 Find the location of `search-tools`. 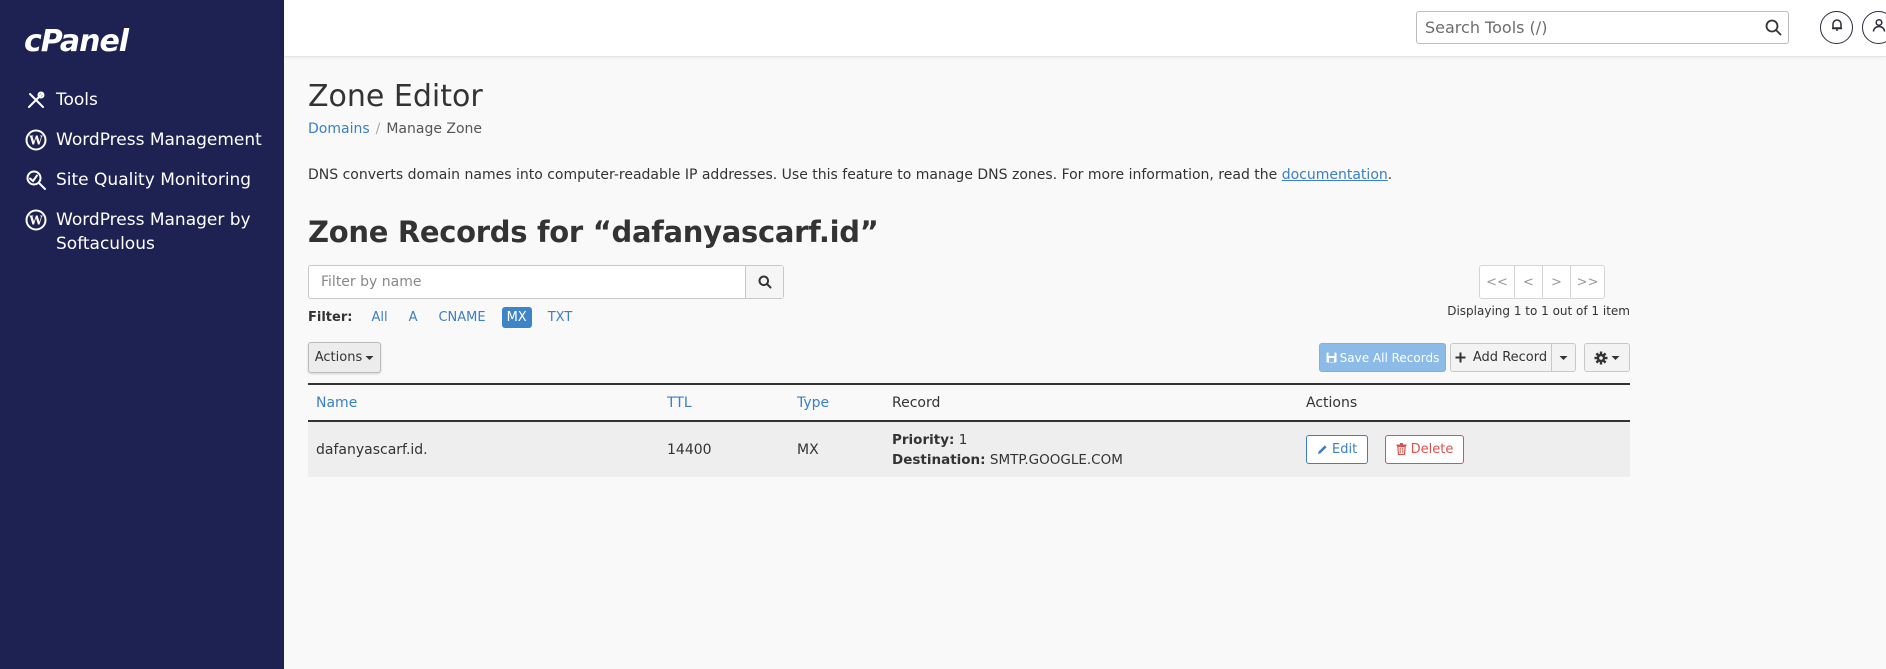

search-tools is located at coordinates (1602, 27).